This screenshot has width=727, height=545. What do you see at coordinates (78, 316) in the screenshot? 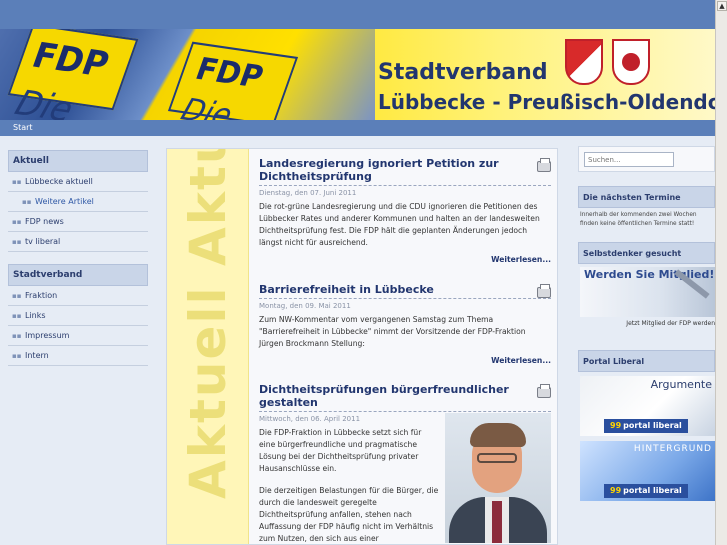
I see `nav-item-links: ▪▪ Links` at bounding box center [78, 316].